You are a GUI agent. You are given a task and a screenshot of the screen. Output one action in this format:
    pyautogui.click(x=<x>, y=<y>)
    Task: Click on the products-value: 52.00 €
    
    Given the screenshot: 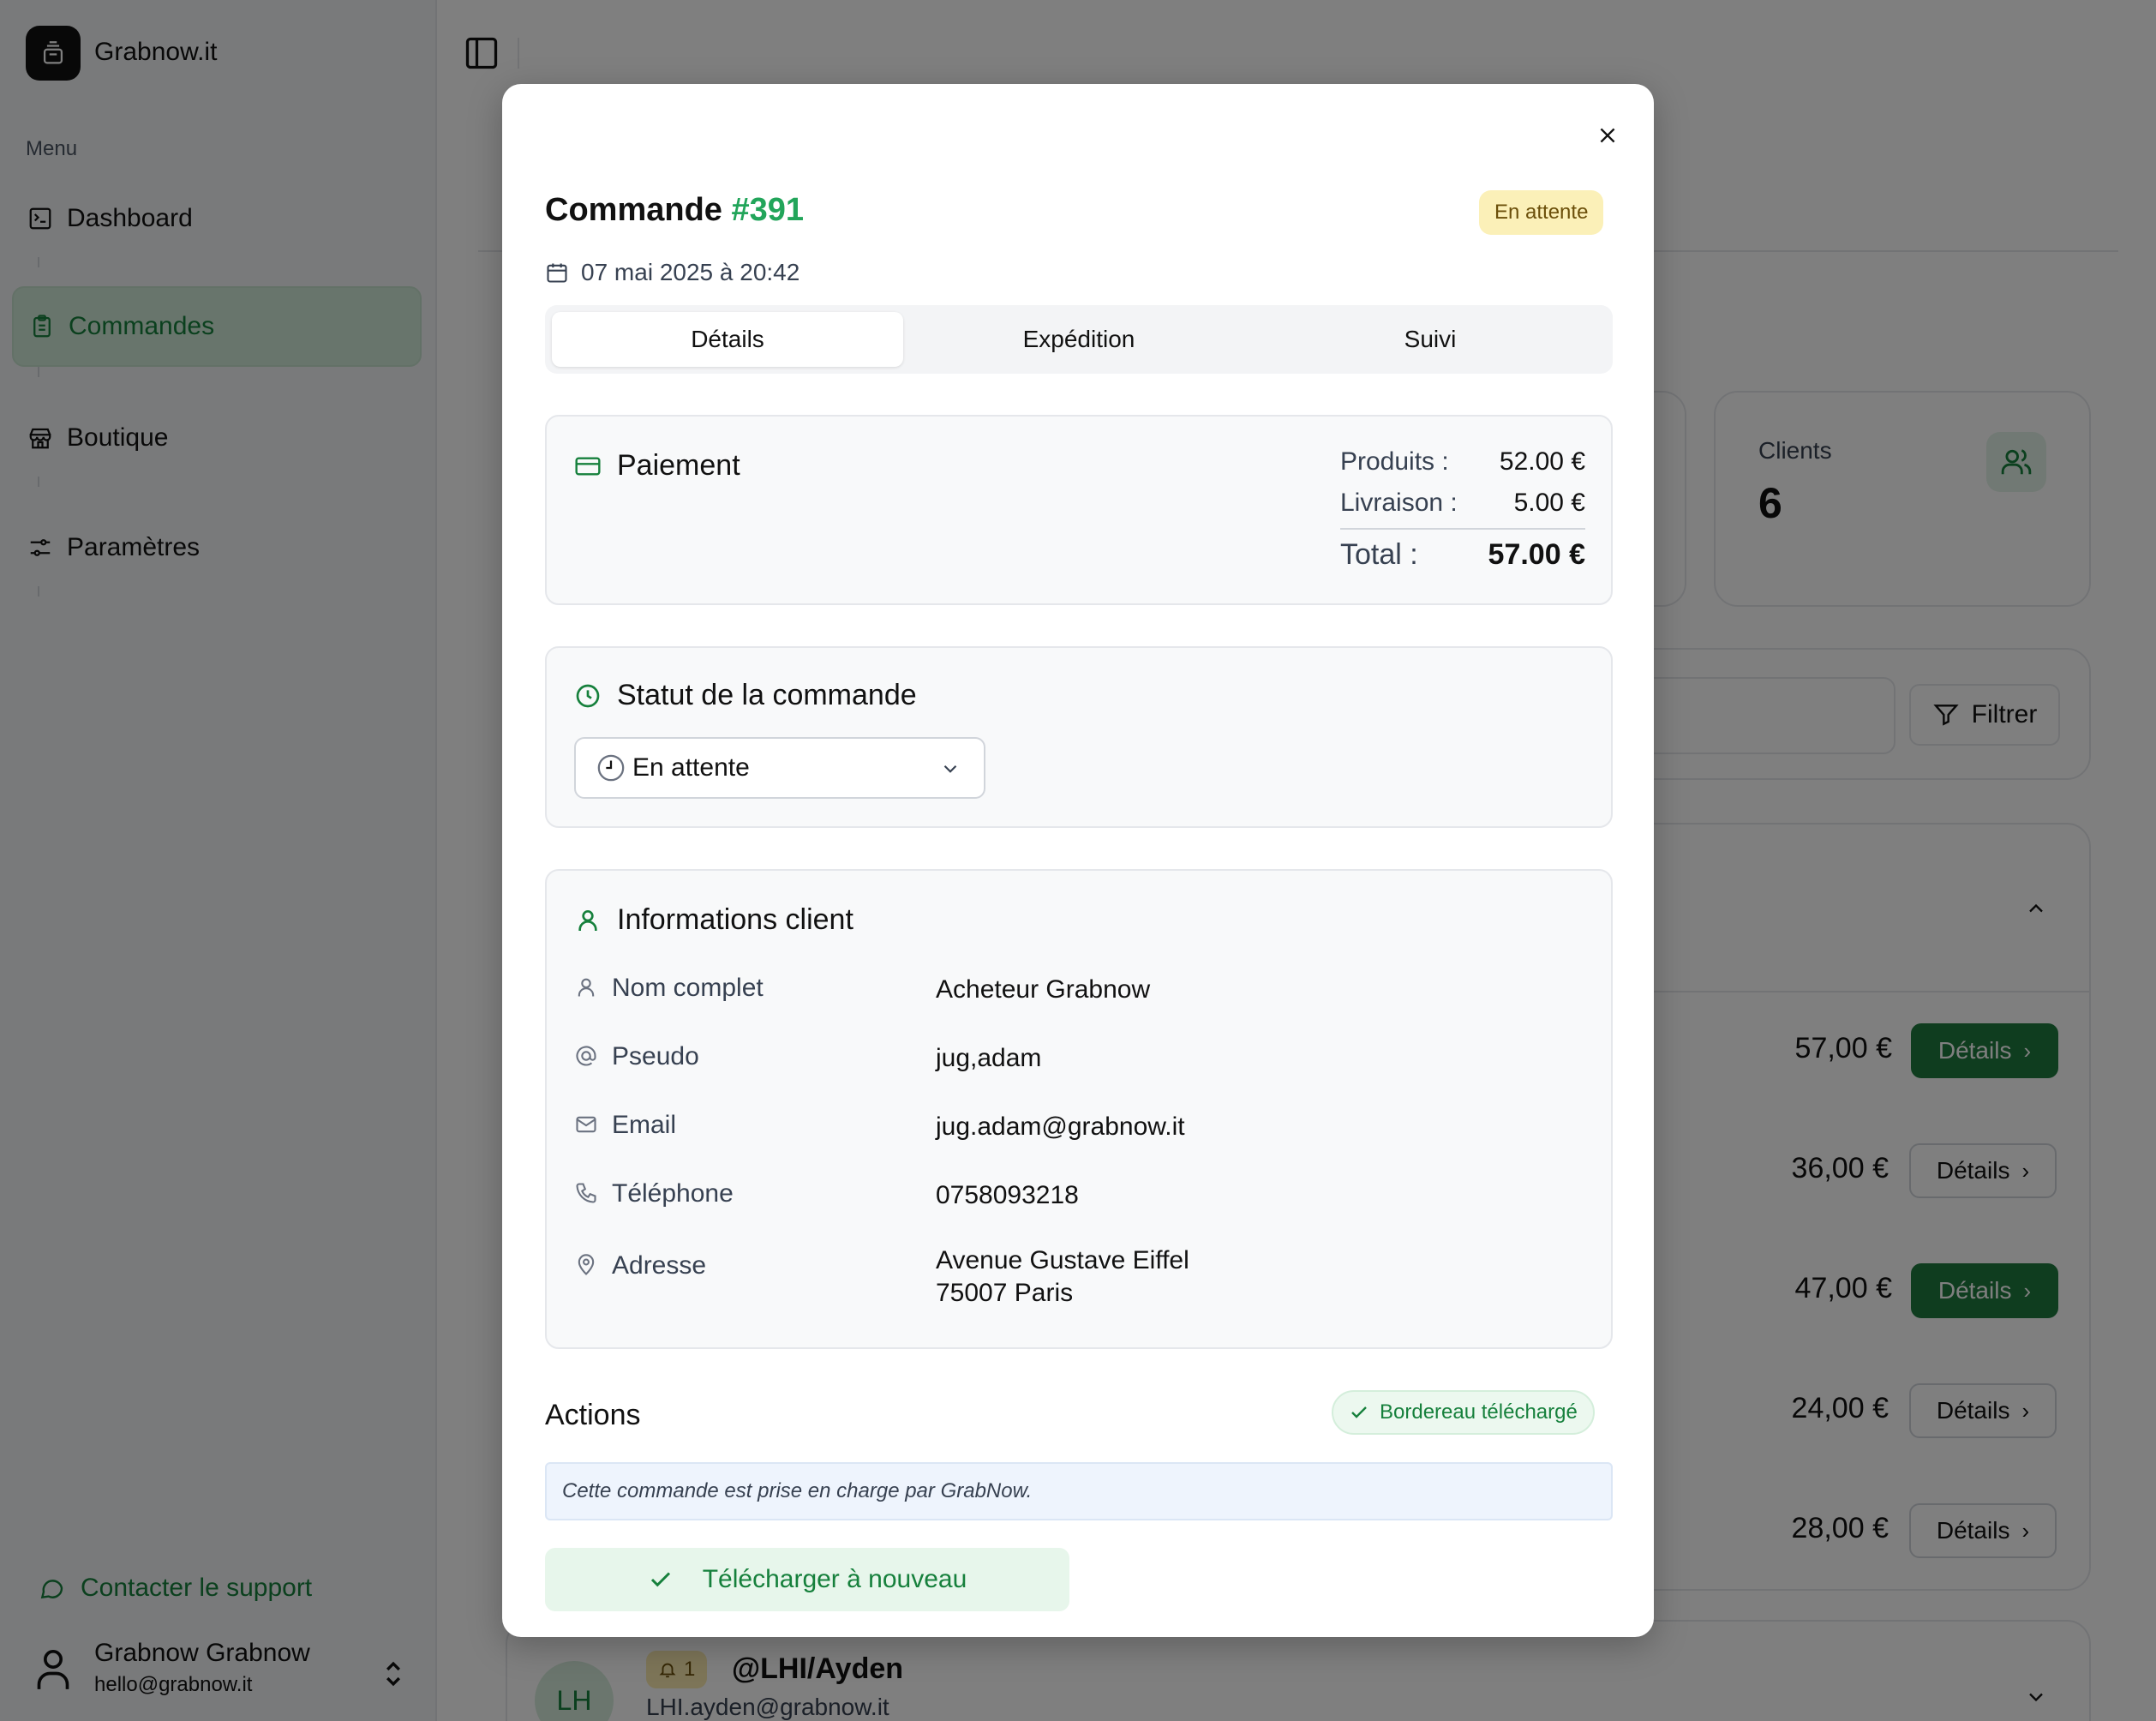 What is the action you would take?
    pyautogui.click(x=1542, y=462)
    